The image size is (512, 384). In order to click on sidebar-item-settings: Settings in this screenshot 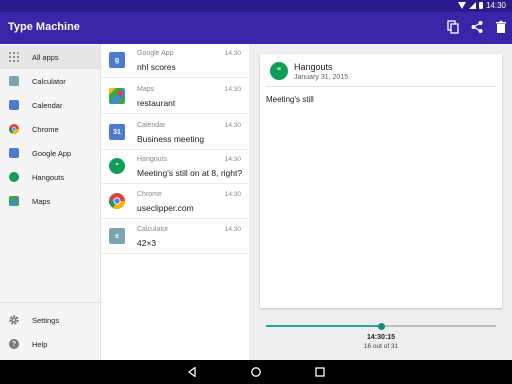, I will do `click(50, 320)`.